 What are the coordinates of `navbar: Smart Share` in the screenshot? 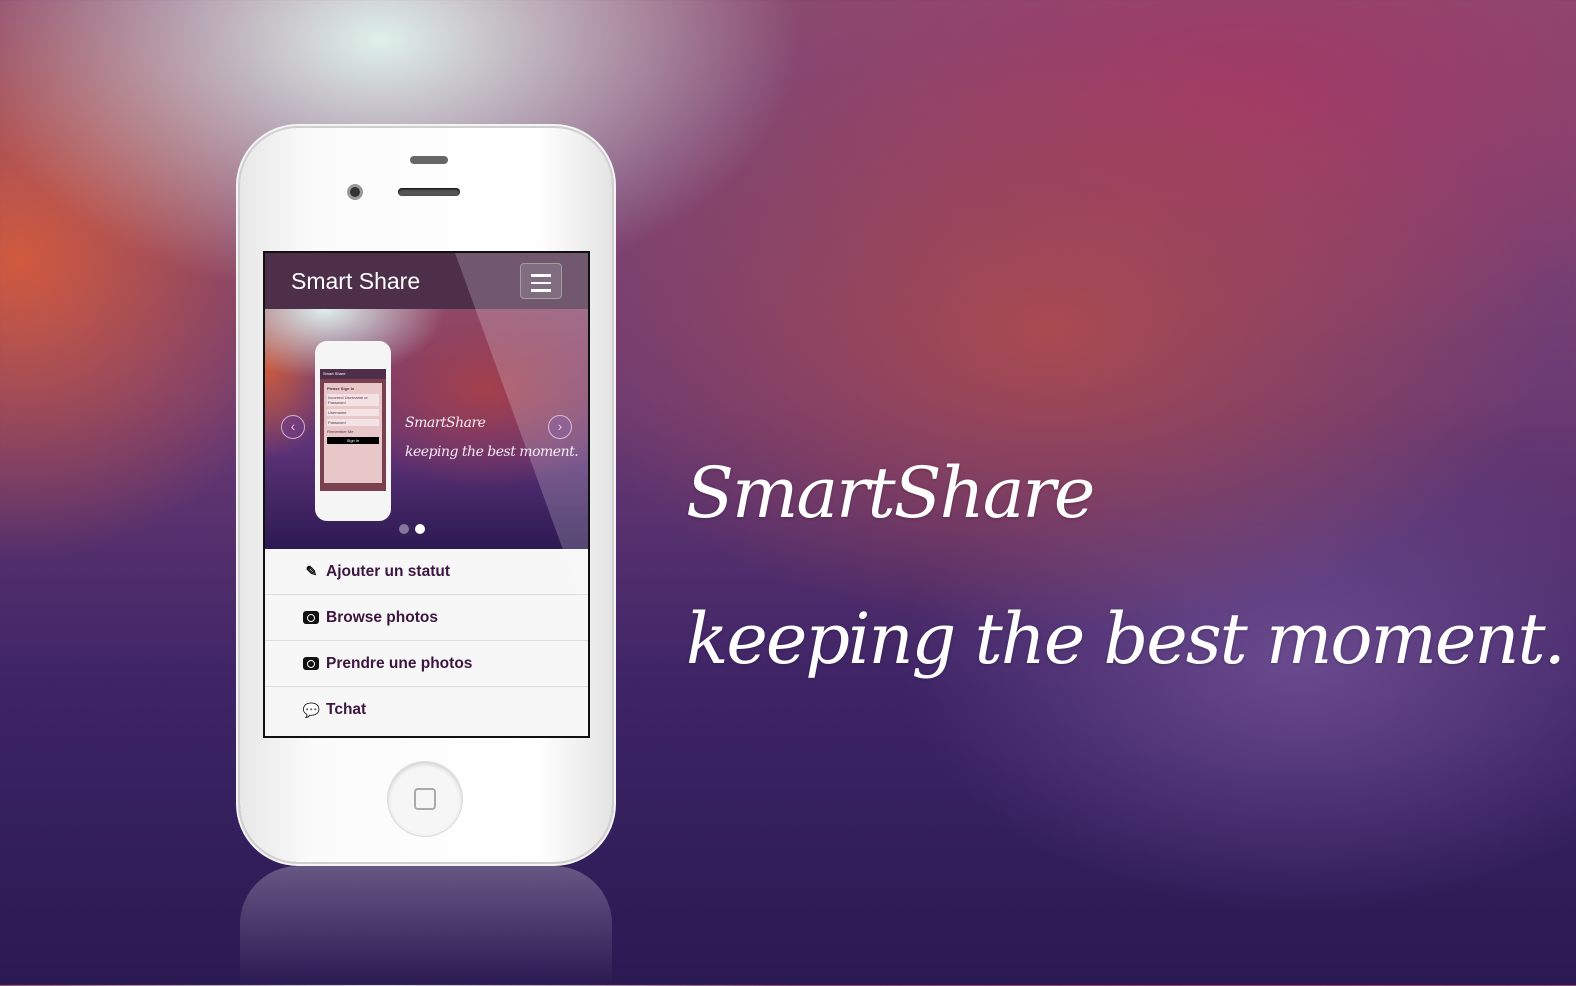 It's located at (426, 281).